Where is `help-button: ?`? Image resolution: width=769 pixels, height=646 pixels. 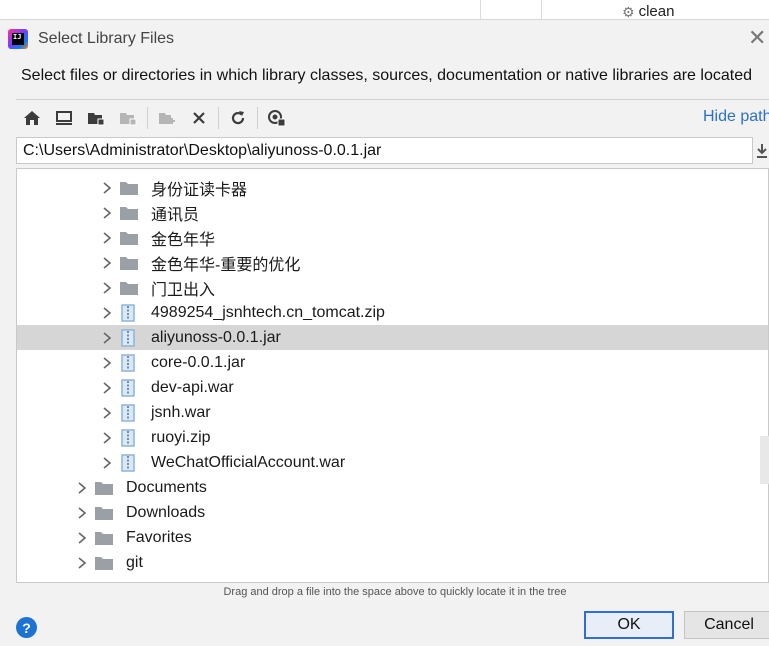
help-button: ? is located at coordinates (26, 627).